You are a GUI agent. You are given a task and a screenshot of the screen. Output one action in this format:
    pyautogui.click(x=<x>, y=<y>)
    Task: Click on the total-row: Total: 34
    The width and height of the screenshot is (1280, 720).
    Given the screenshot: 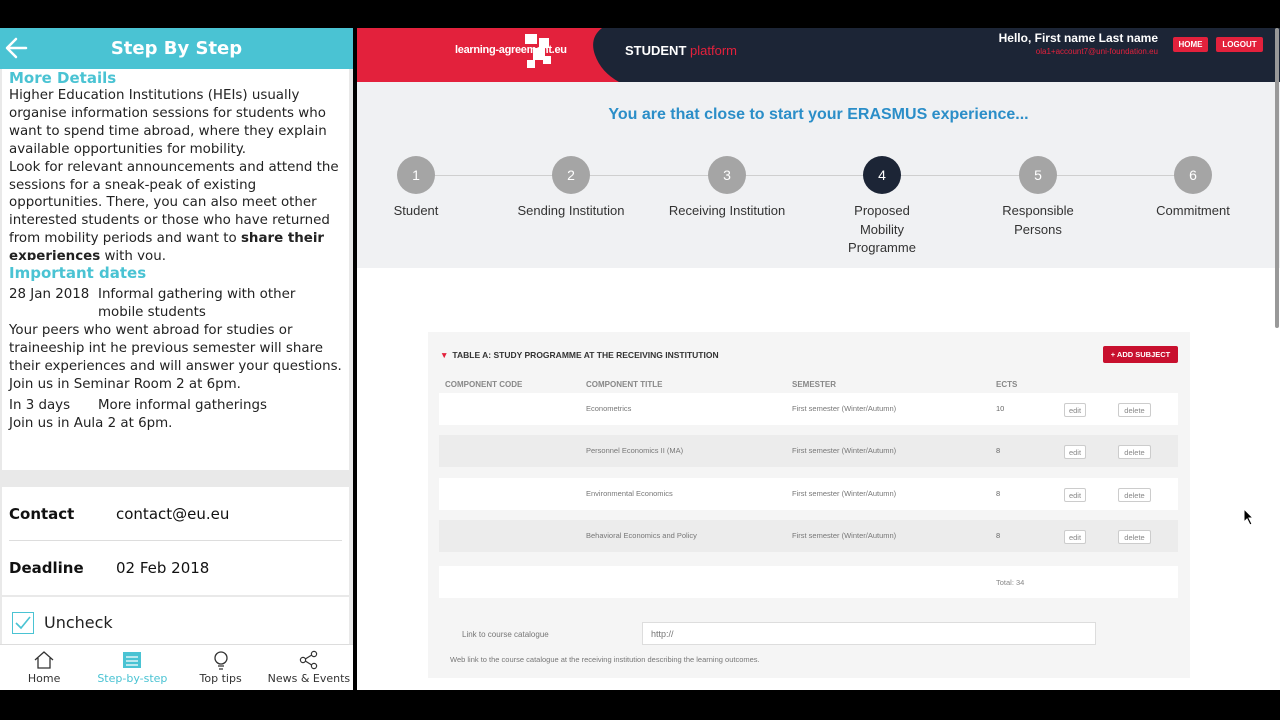 What is the action you would take?
    pyautogui.click(x=808, y=582)
    